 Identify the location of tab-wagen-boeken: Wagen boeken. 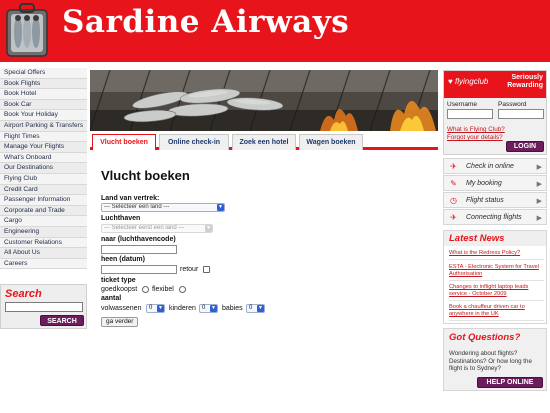
(331, 142).